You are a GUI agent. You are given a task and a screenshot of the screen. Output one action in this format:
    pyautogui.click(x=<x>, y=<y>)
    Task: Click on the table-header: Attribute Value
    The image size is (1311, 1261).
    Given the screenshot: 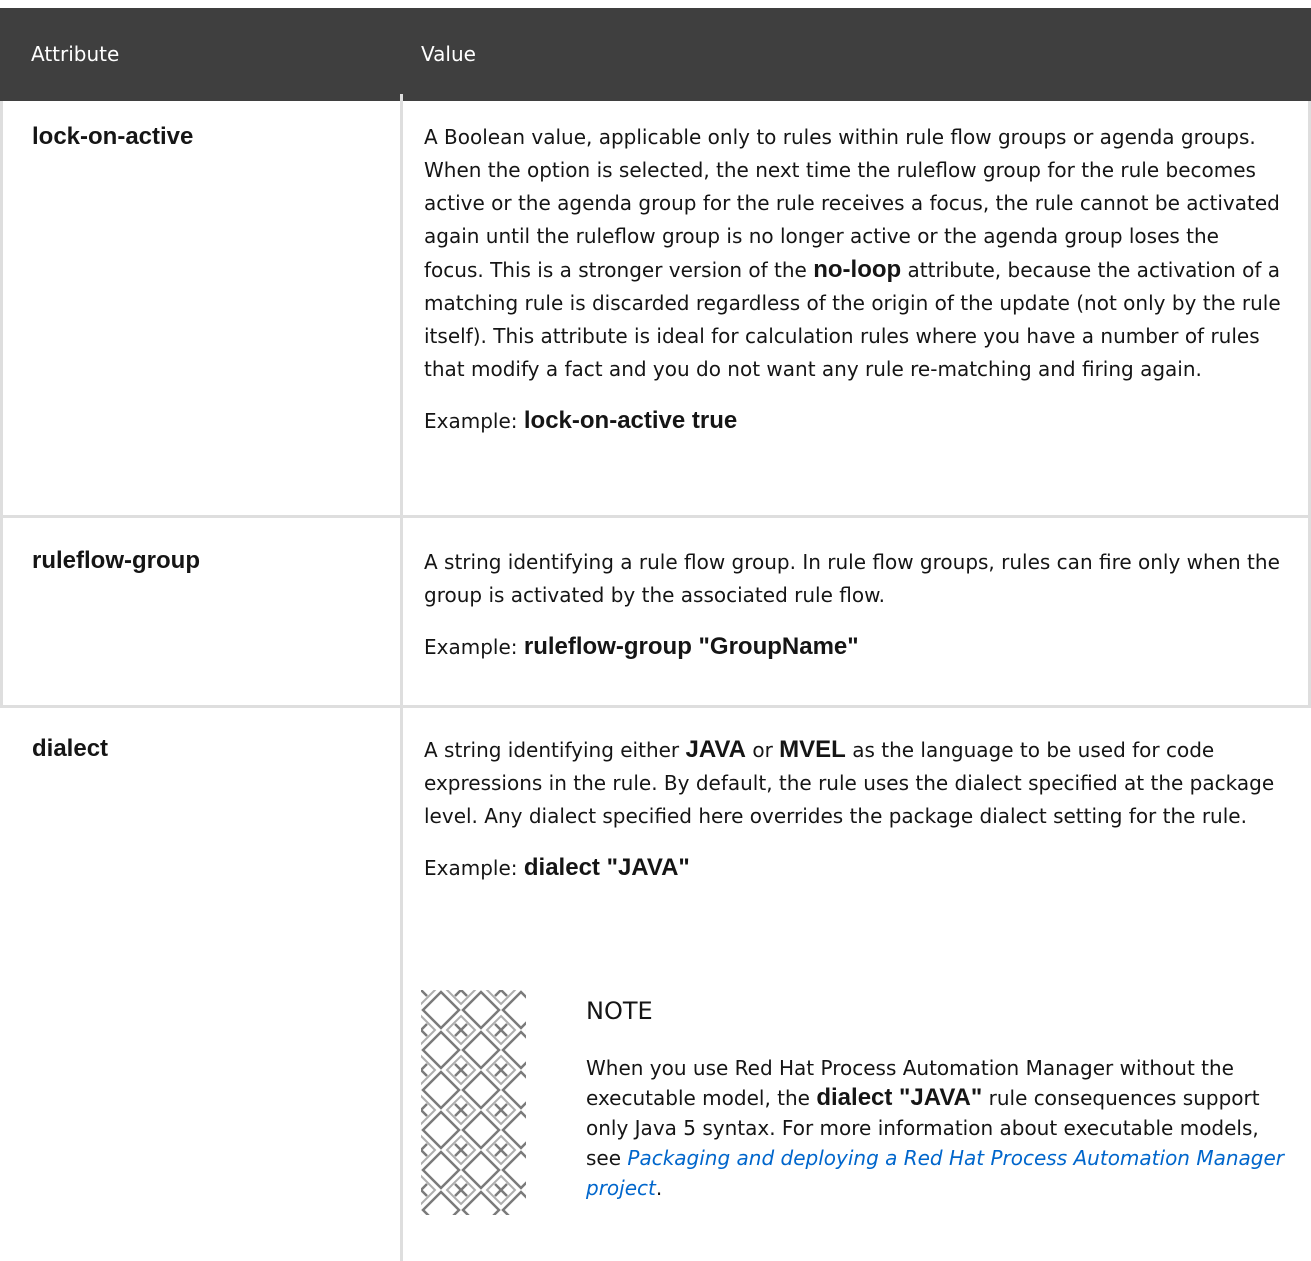 What is the action you would take?
    pyautogui.click(x=655, y=54)
    